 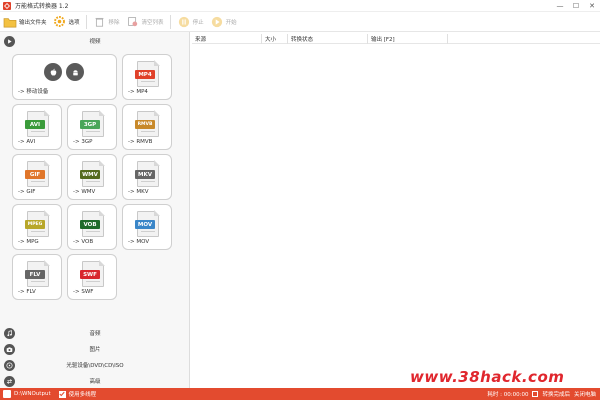 What do you see at coordinates (62, 394) in the screenshot?
I see `multithread-checkbox` at bounding box center [62, 394].